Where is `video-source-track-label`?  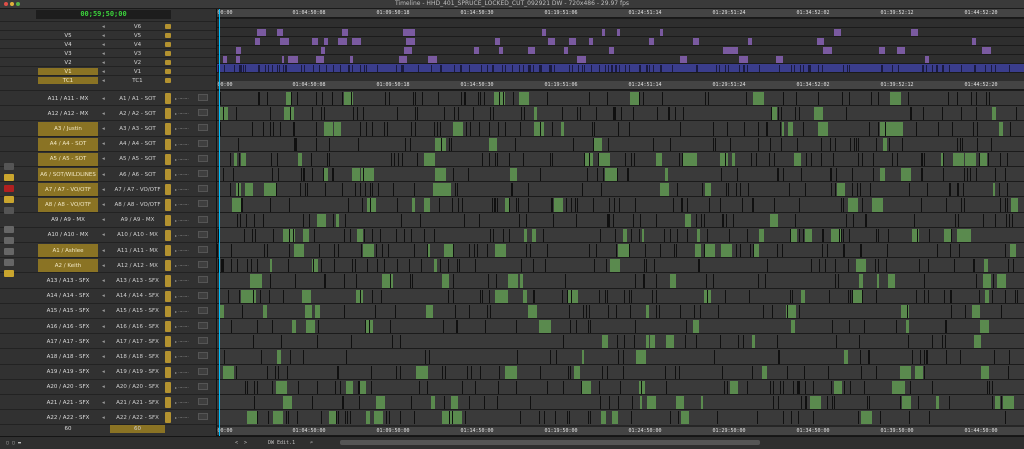 video-source-track-label is located at coordinates (68, 26).